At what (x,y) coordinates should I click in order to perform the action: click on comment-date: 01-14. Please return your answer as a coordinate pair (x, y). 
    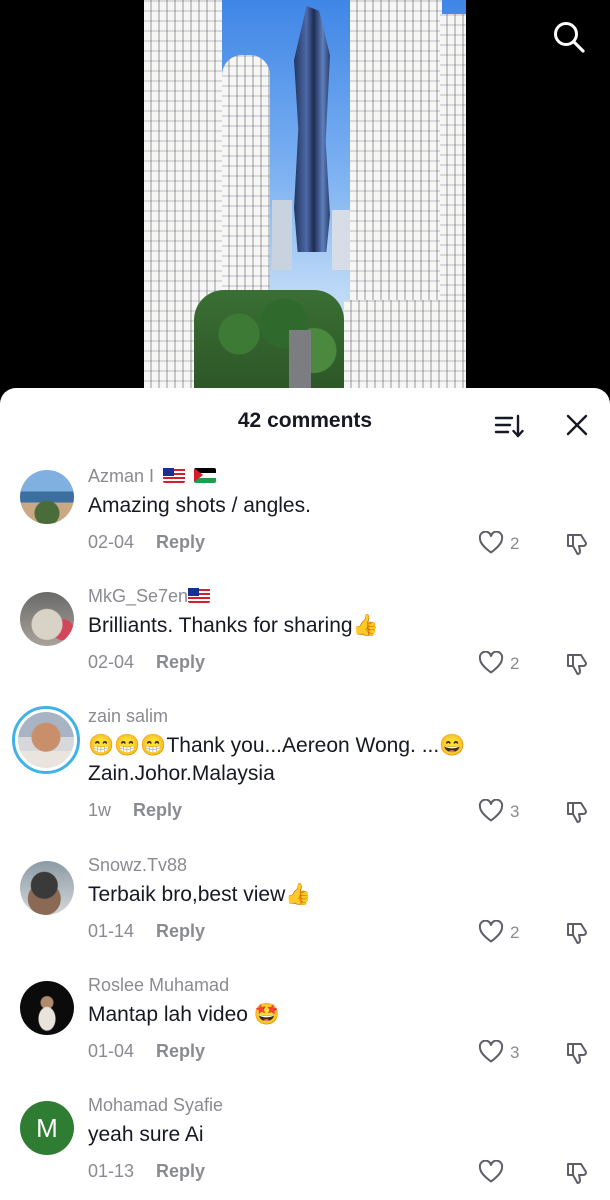
    Looking at the image, I should click on (111, 931).